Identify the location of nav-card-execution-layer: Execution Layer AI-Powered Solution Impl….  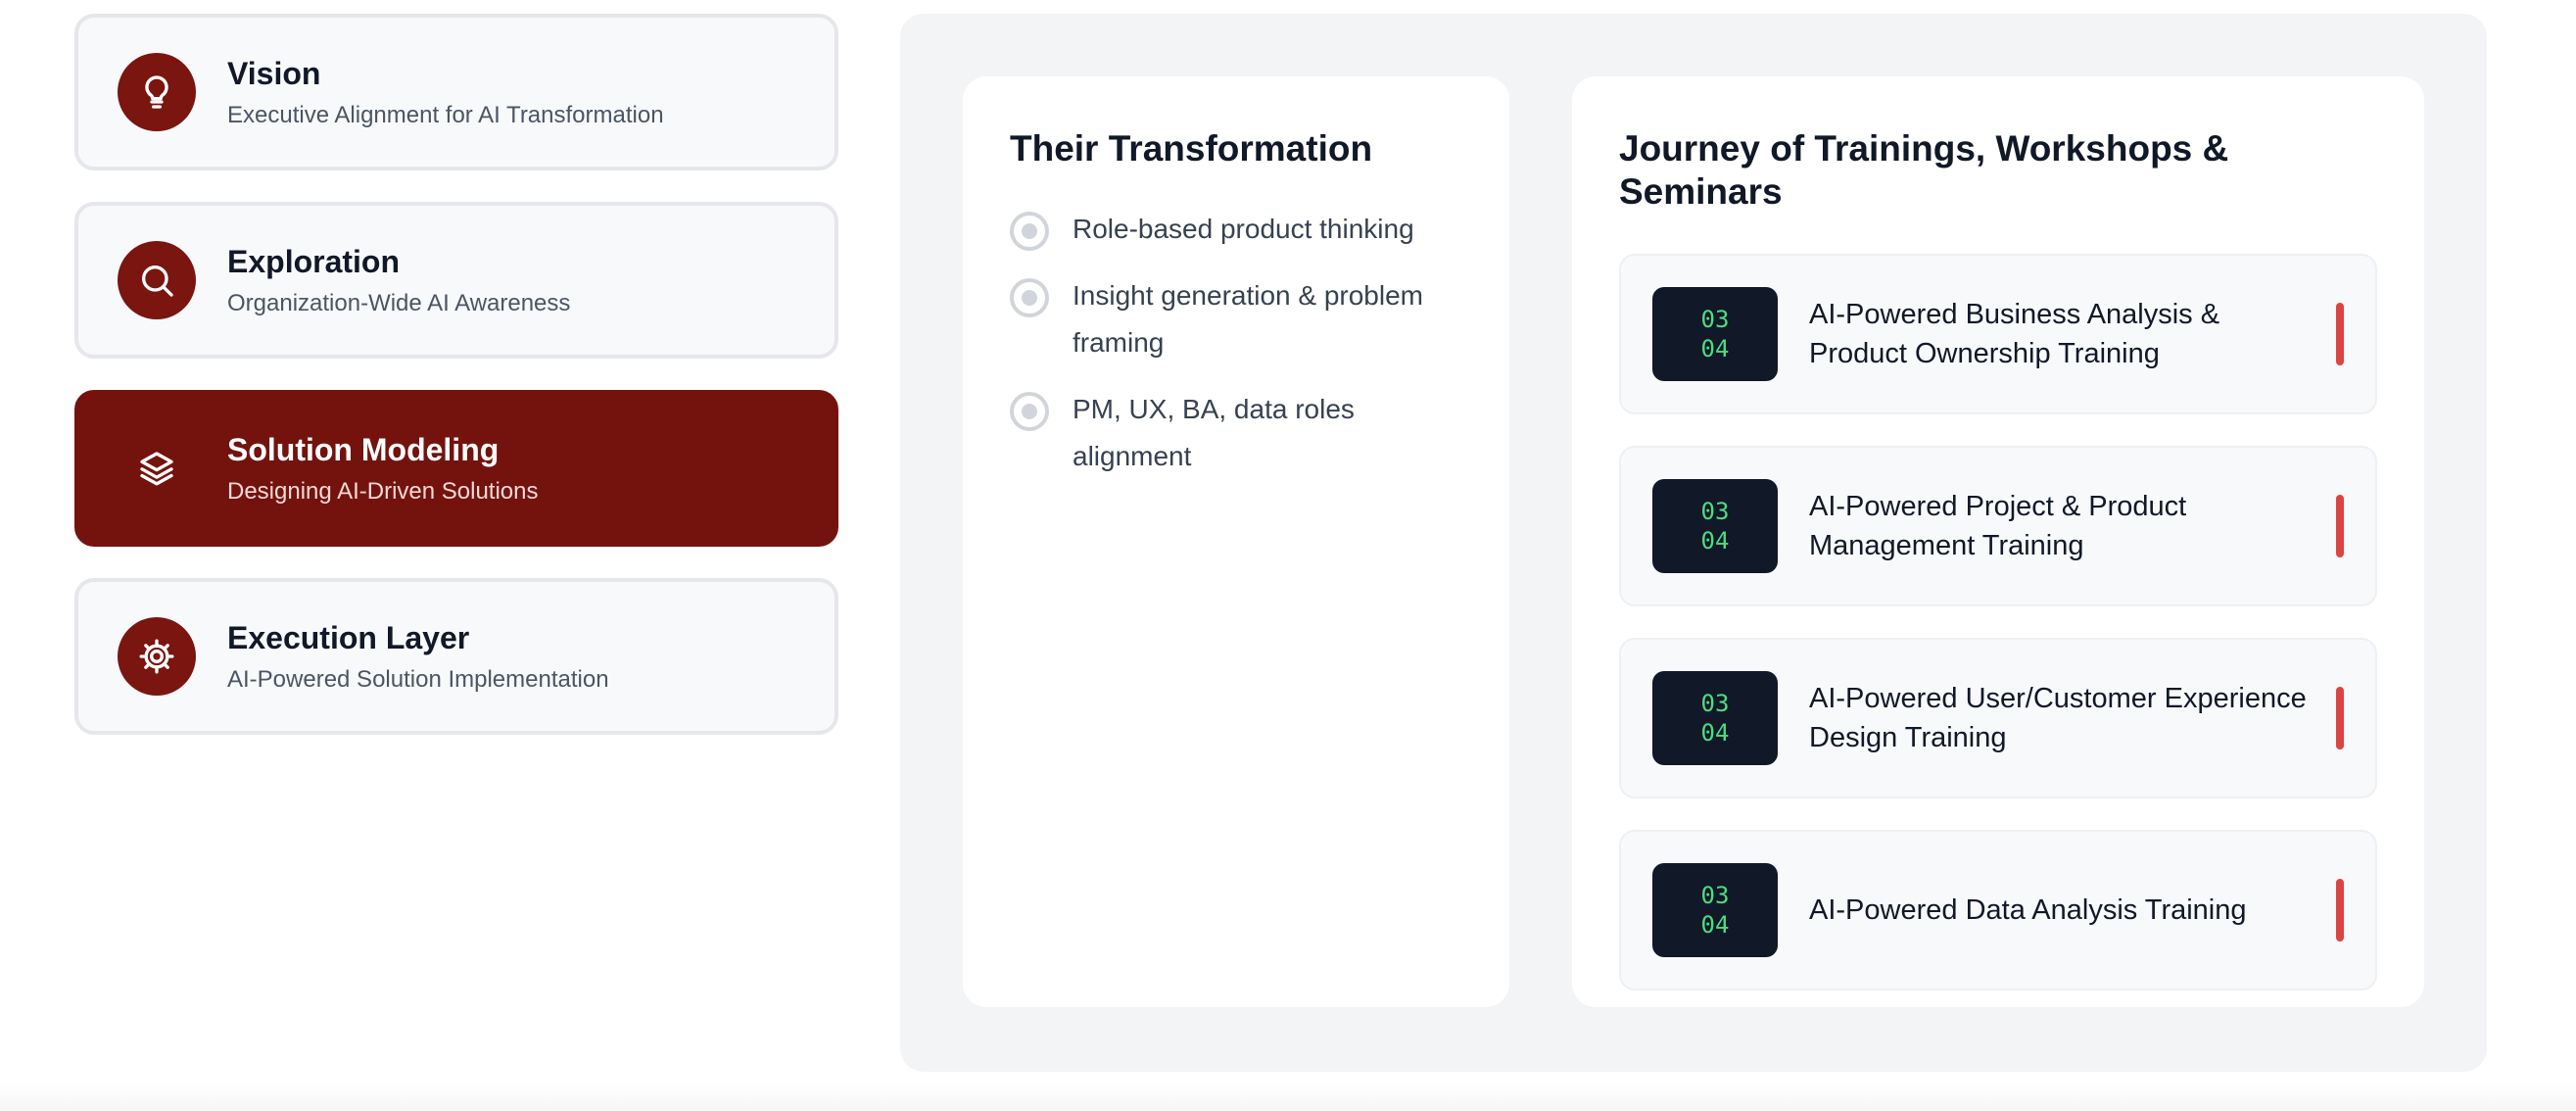
(456, 656).